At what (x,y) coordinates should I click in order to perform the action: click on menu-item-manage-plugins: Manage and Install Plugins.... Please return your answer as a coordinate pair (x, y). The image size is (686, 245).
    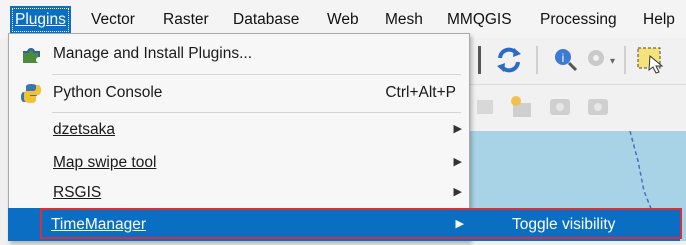
    Looking at the image, I should click on (239, 53).